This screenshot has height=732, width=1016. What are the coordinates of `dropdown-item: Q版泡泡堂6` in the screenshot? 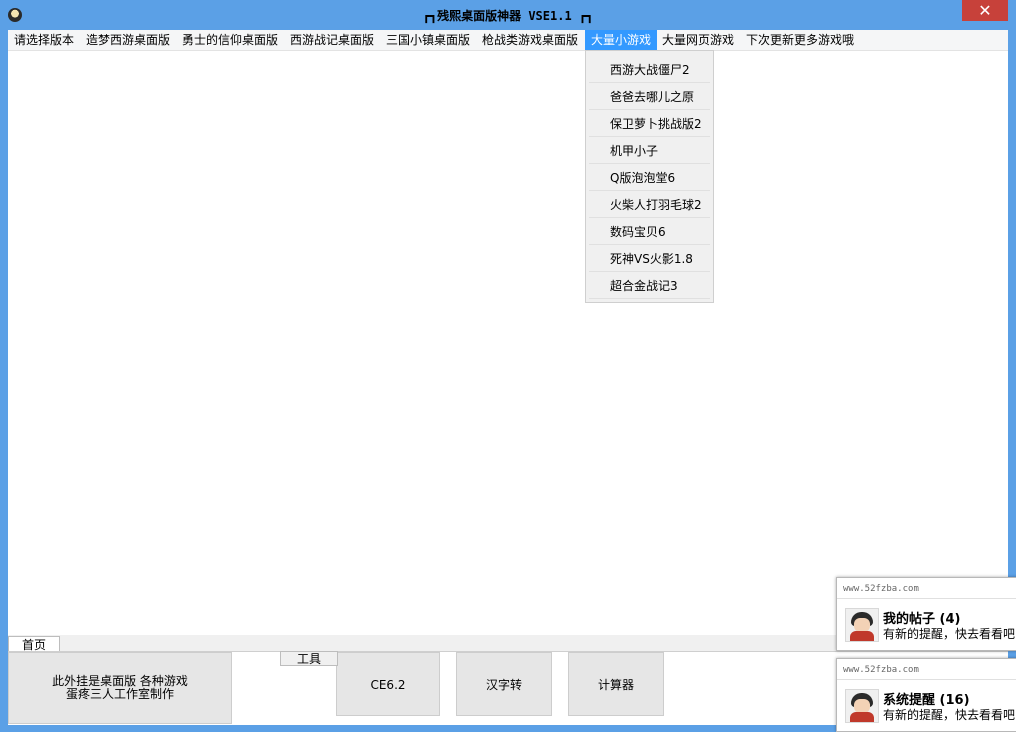 It's located at (649, 178).